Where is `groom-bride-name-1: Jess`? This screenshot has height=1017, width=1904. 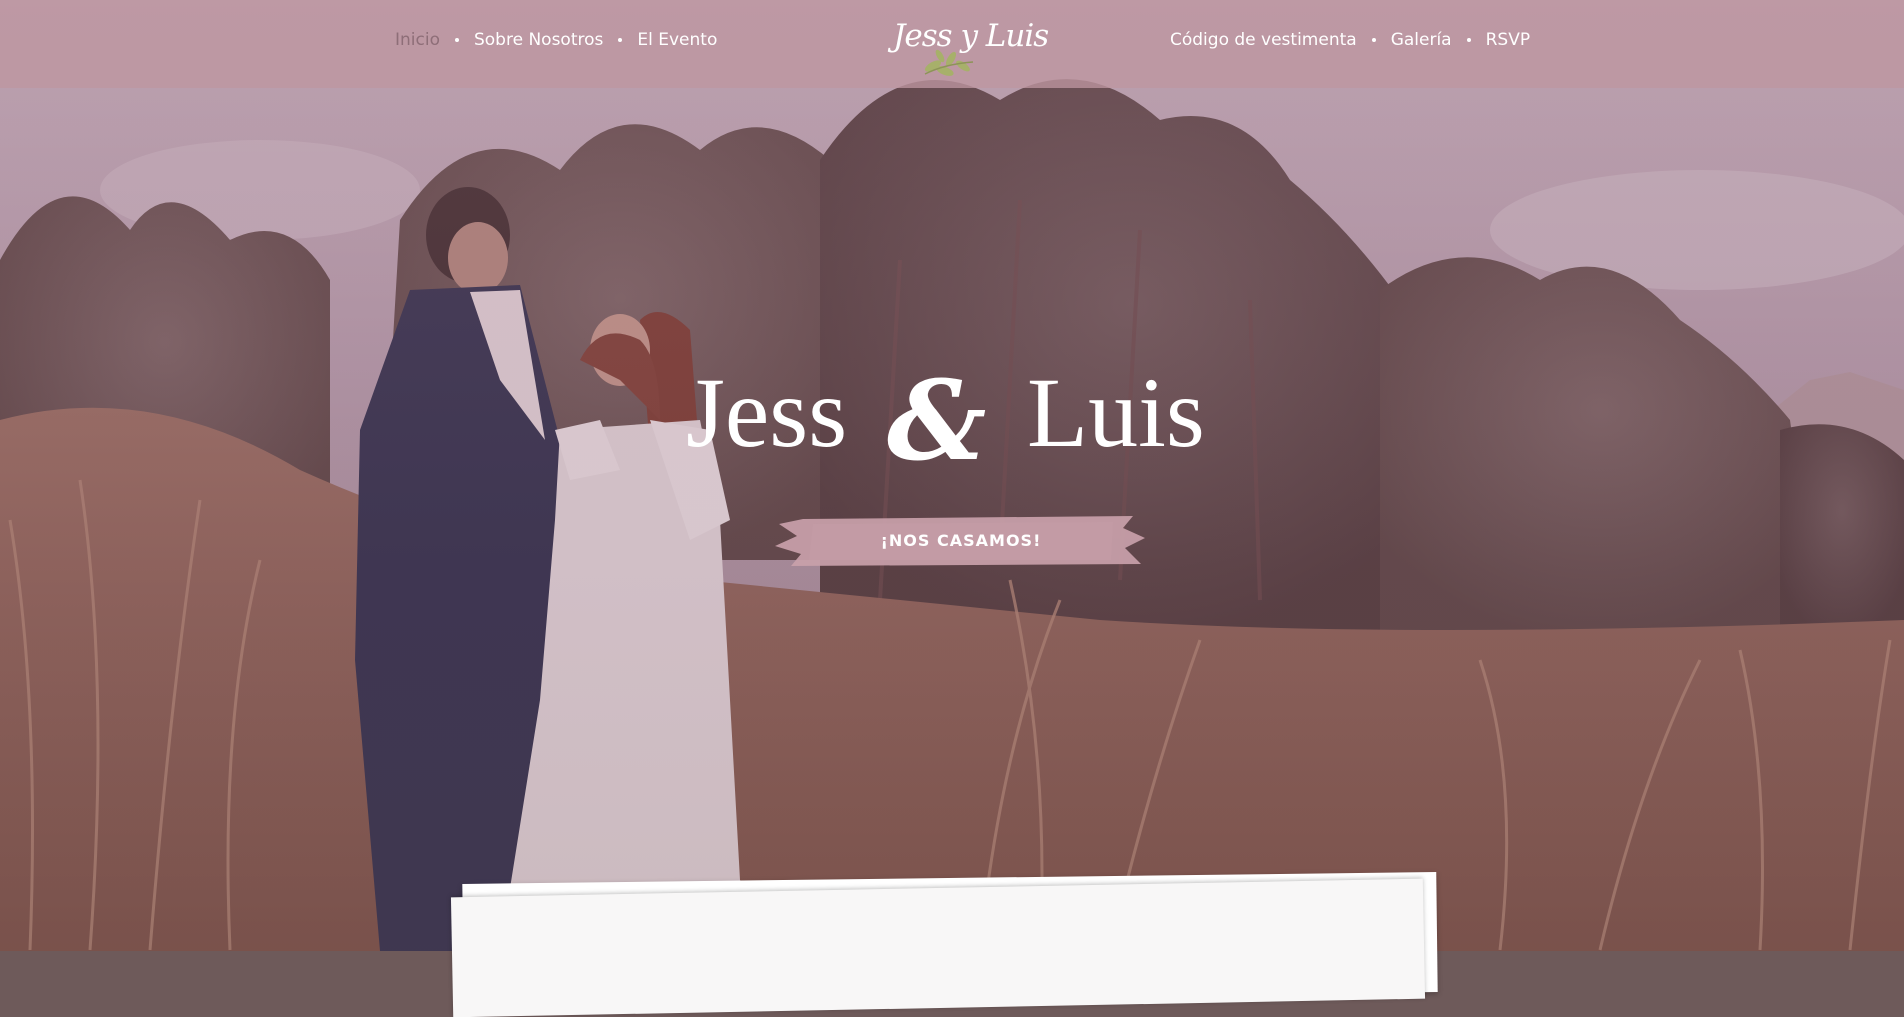 groom-bride-name-1: Jess is located at coordinates (767, 412).